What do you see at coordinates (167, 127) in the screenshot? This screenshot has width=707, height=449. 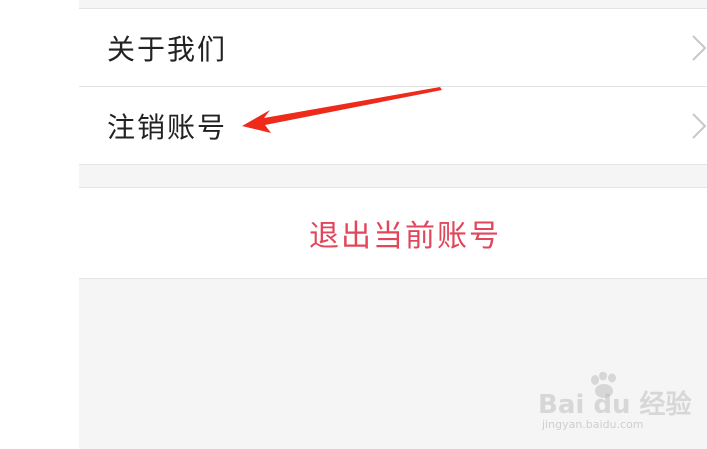 I see `settings-item-label: 注销账号` at bounding box center [167, 127].